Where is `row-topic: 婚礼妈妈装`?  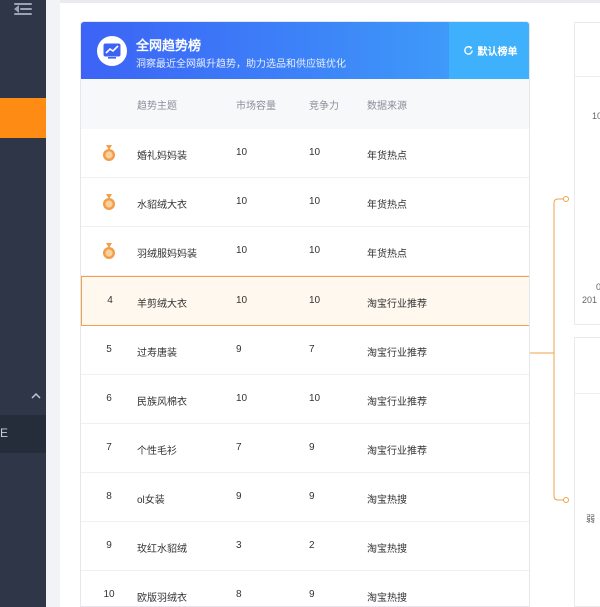 row-topic: 婚礼妈妈装 is located at coordinates (162, 156).